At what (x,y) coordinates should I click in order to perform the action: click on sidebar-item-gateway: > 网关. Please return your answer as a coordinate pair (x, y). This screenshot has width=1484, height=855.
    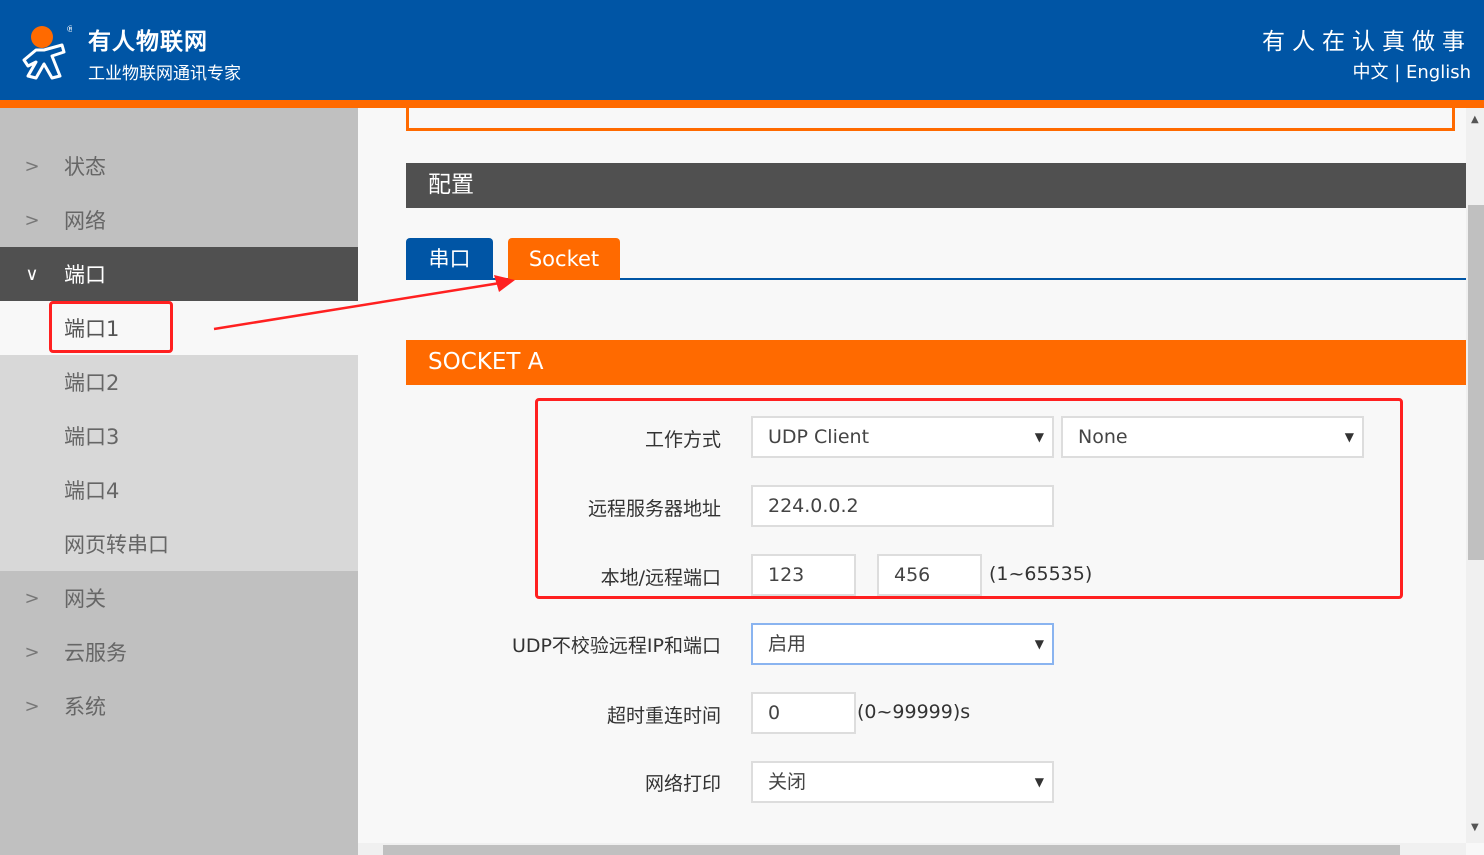
    Looking at the image, I should click on (179, 598).